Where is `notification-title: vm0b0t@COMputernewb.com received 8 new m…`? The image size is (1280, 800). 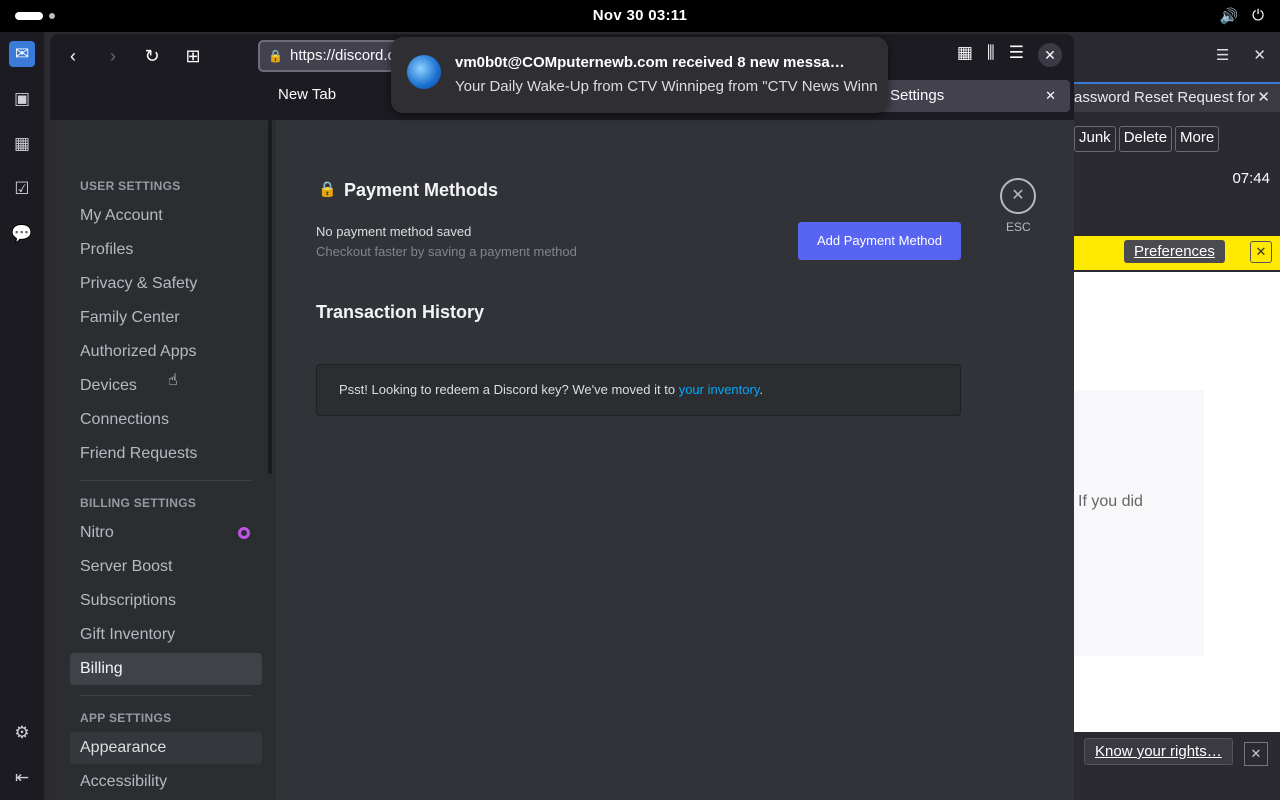
notification-title: vm0b0t@COMputernewb.com received 8 new m… is located at coordinates (650, 62).